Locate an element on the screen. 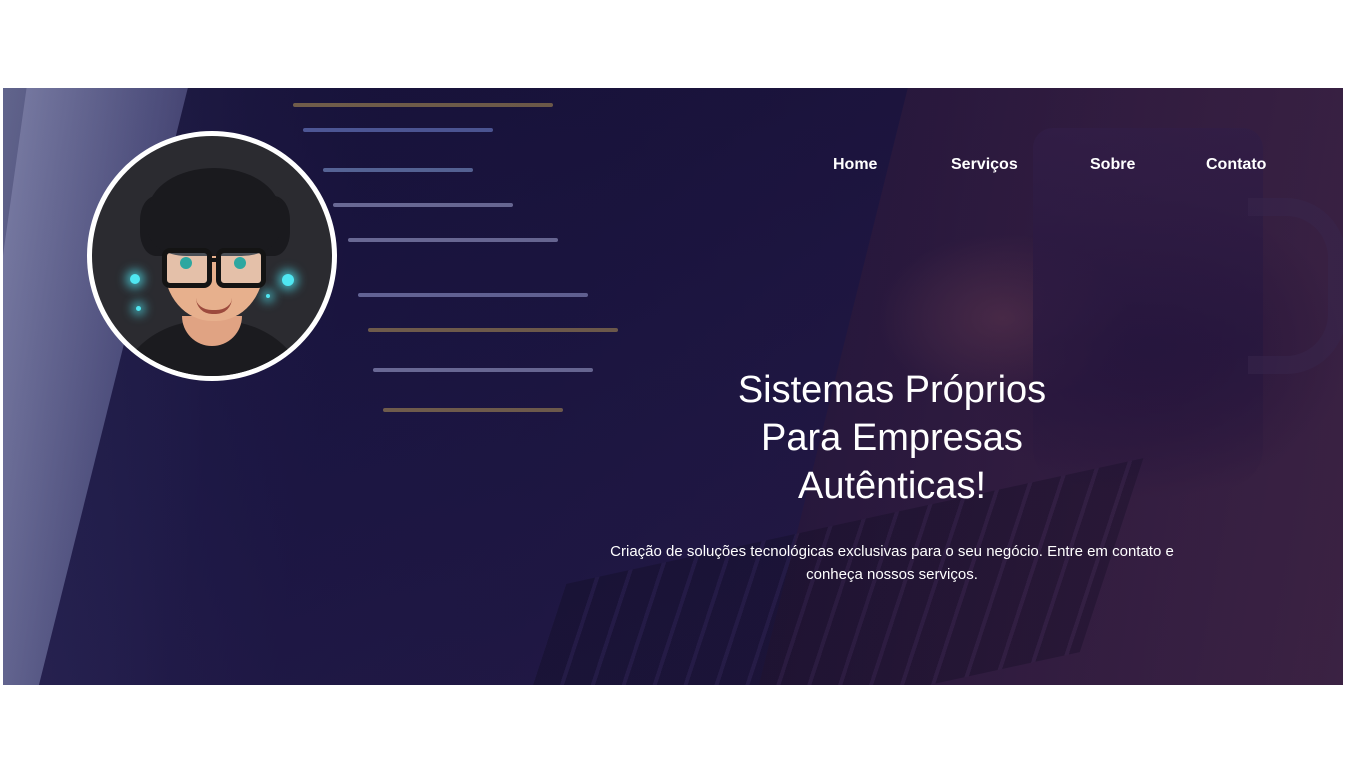 The height and width of the screenshot is (768, 1366). nav-link-contato: Contato is located at coordinates (1236, 165).